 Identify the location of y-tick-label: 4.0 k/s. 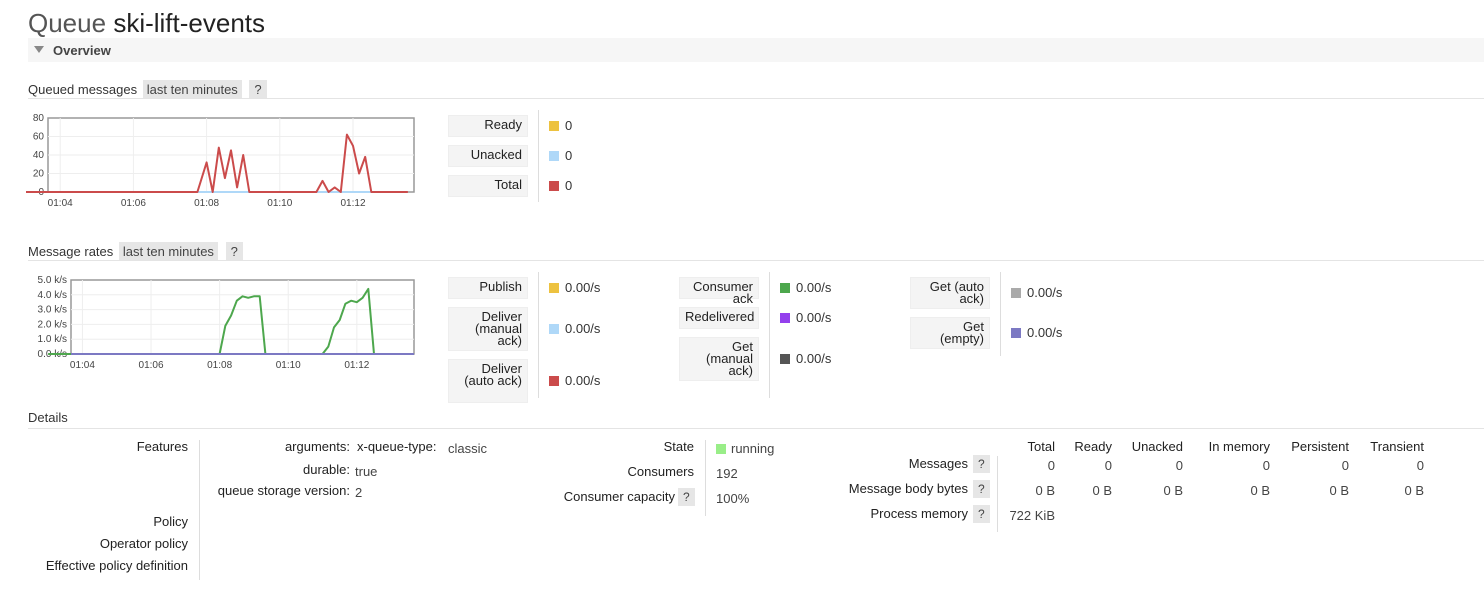
(52, 295).